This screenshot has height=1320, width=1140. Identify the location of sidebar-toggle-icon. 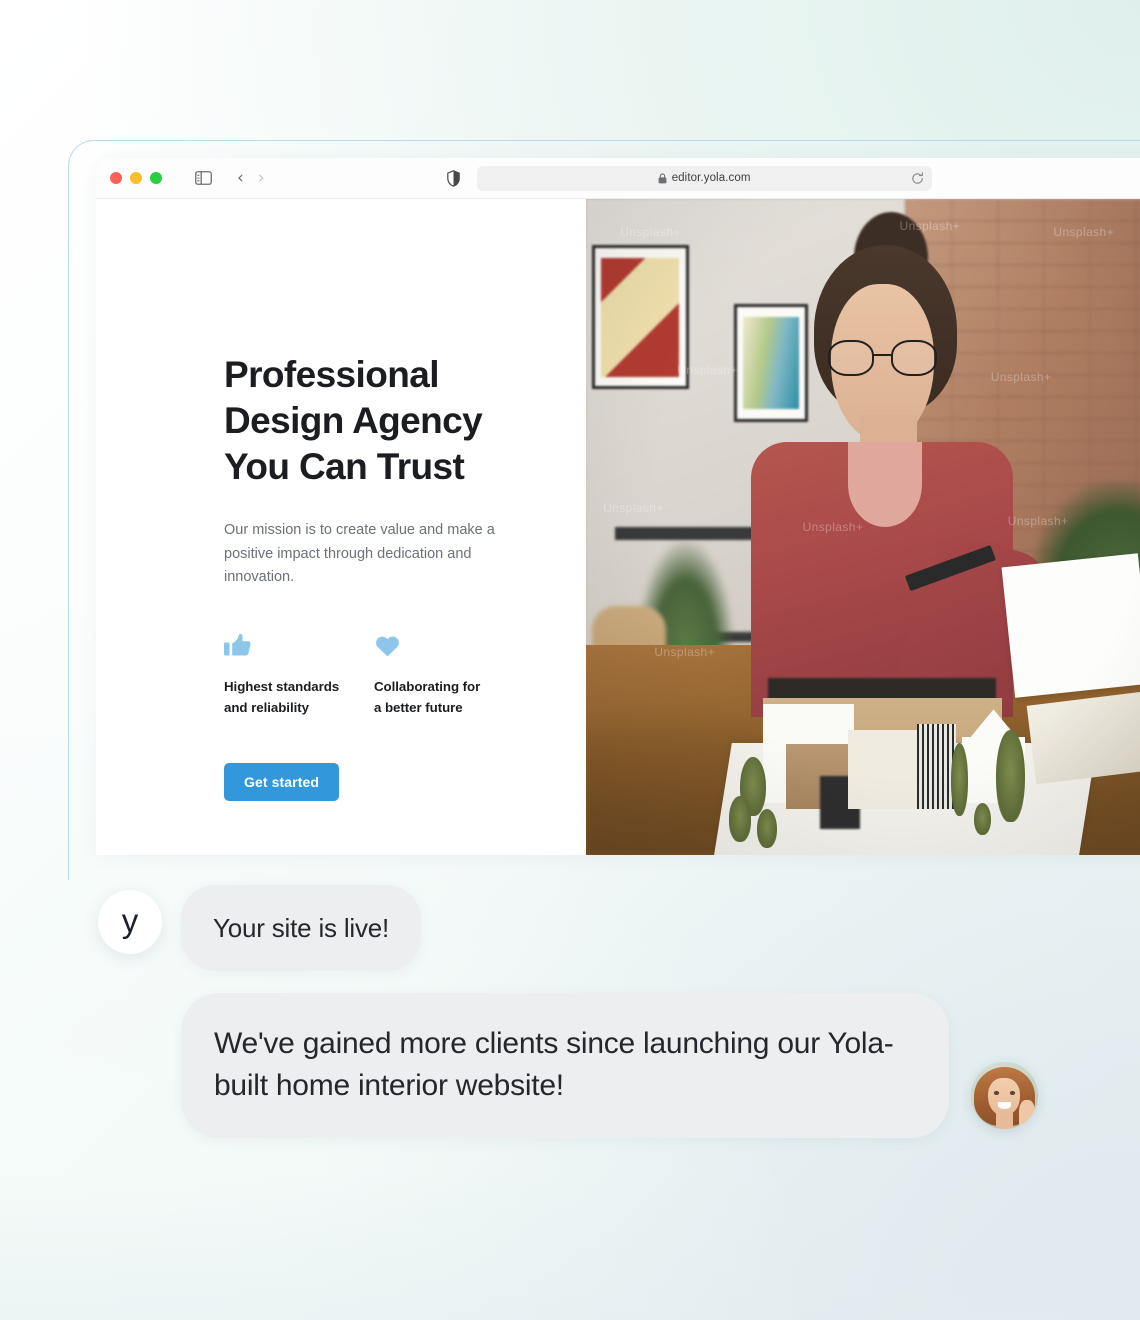
(203, 178).